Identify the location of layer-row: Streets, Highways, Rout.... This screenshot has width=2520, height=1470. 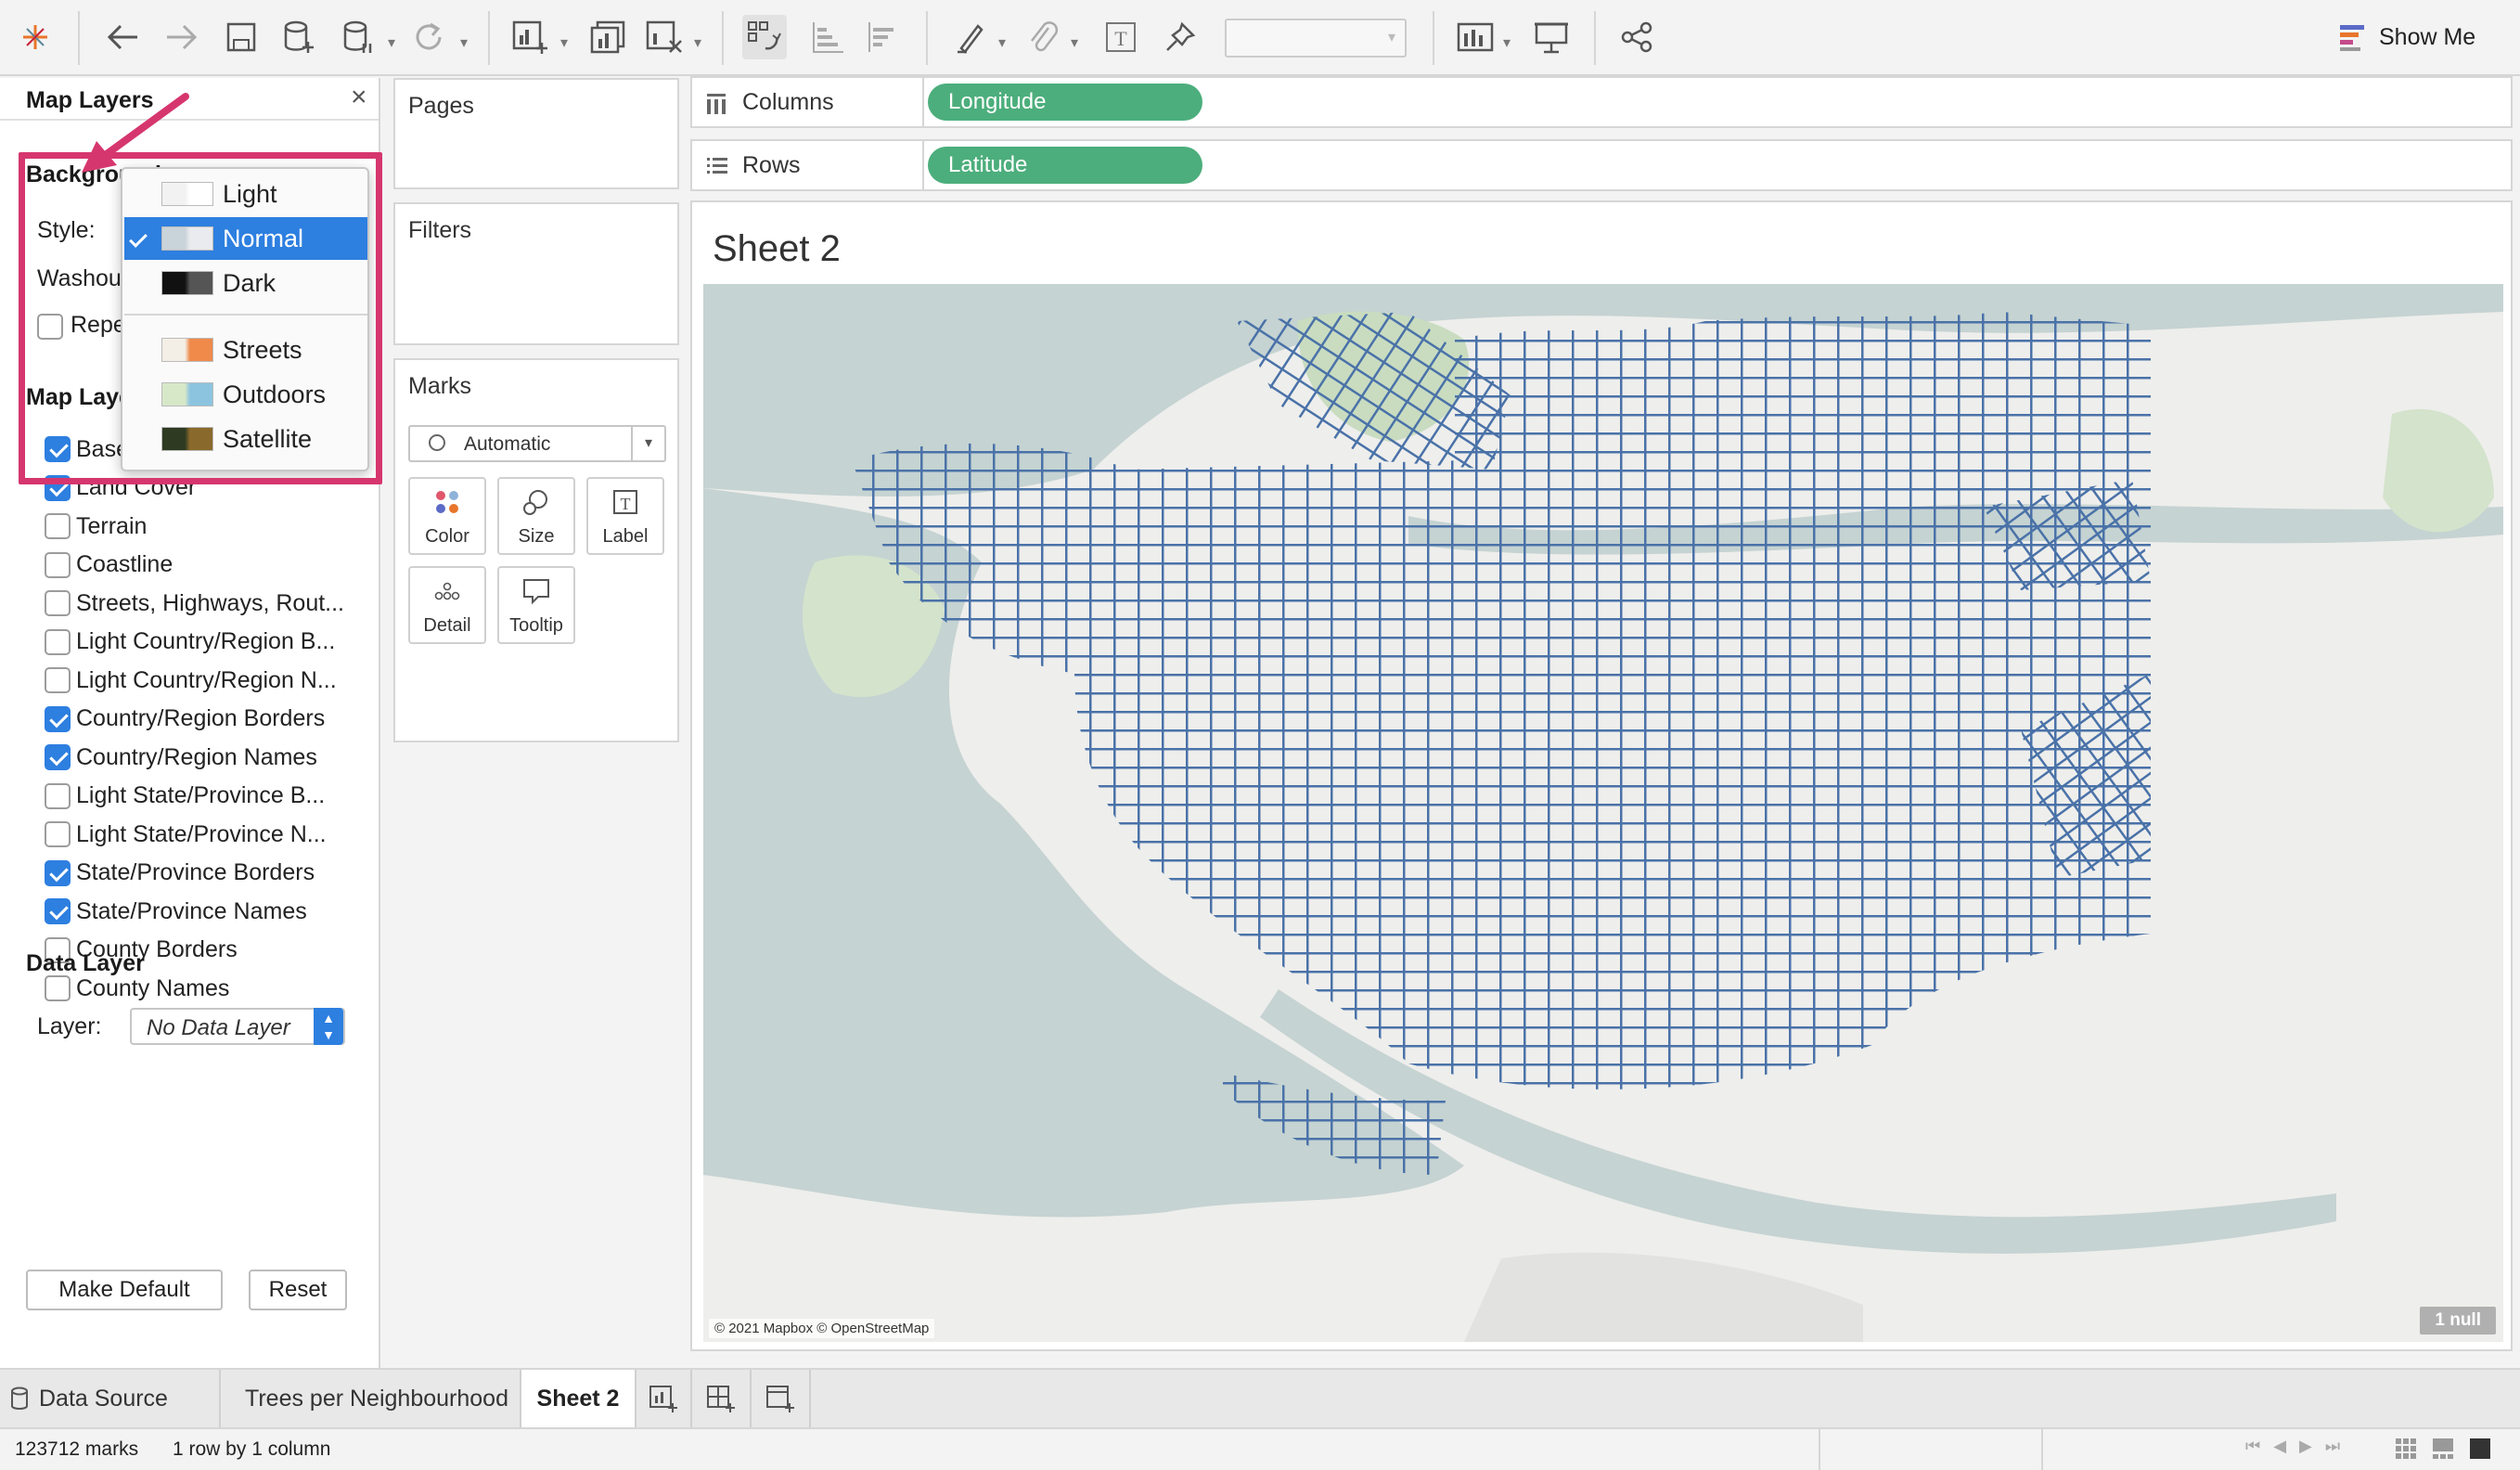
(190, 603).